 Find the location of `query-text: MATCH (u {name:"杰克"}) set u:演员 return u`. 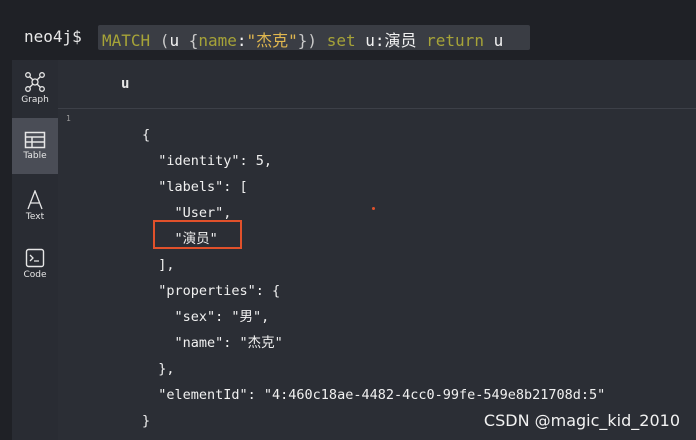

query-text: MATCH (u {name:"杰克"}) set u:演员 return u is located at coordinates (302, 39).